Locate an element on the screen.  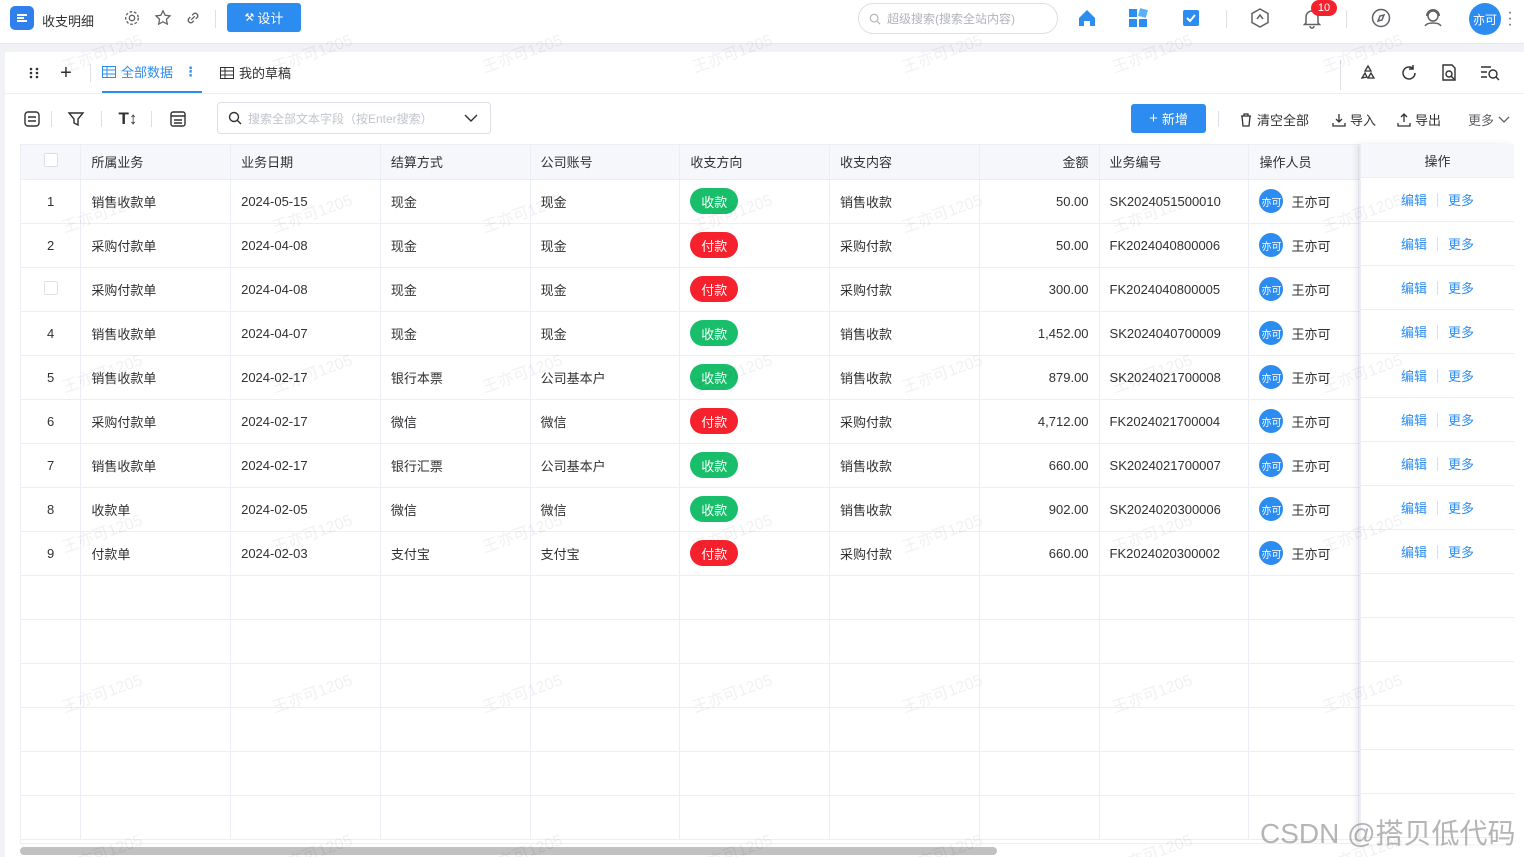
task-check-icon is located at coordinates (1191, 18).